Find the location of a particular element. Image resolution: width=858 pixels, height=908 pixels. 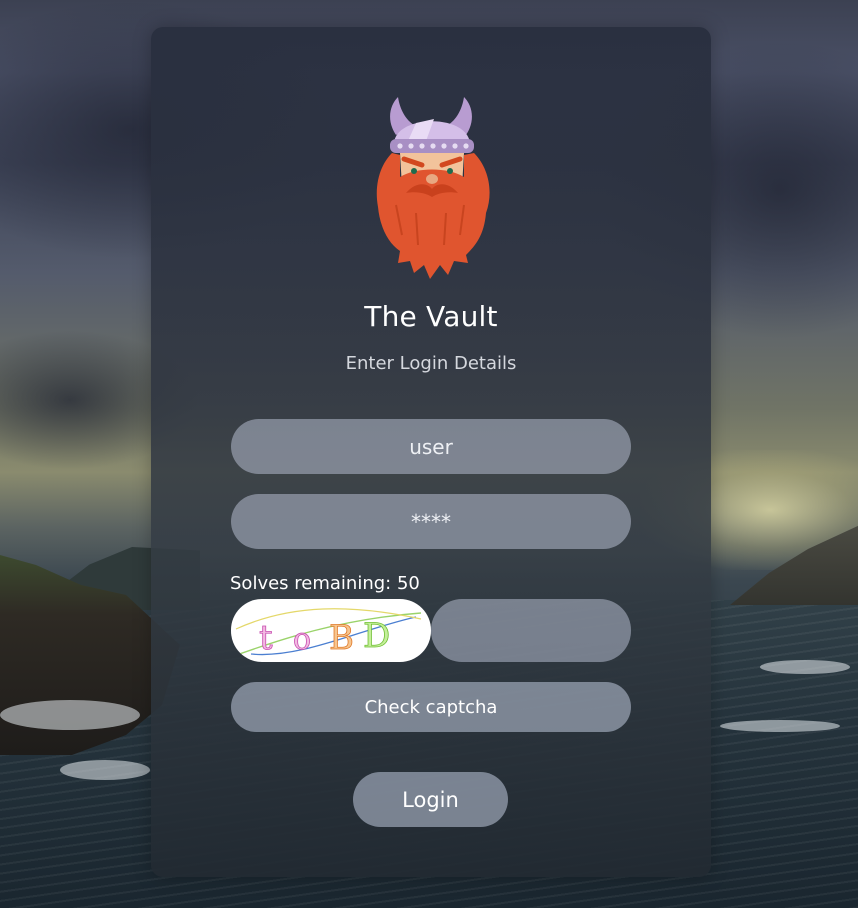

svg-text: o is located at coordinates (302, 639).